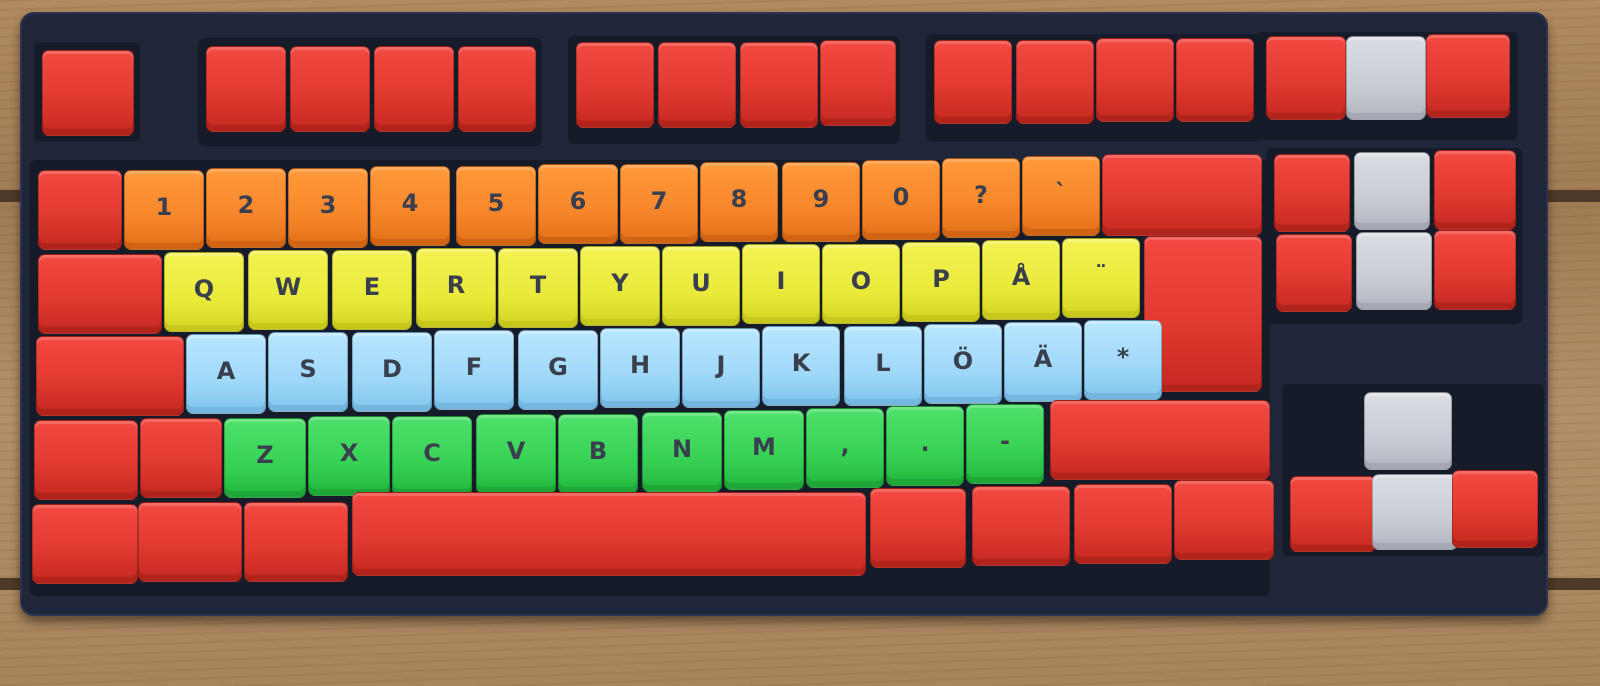 The width and height of the screenshot is (1600, 686). What do you see at coordinates (963, 364) in the screenshot?
I see `key-o-umlaut: Ö` at bounding box center [963, 364].